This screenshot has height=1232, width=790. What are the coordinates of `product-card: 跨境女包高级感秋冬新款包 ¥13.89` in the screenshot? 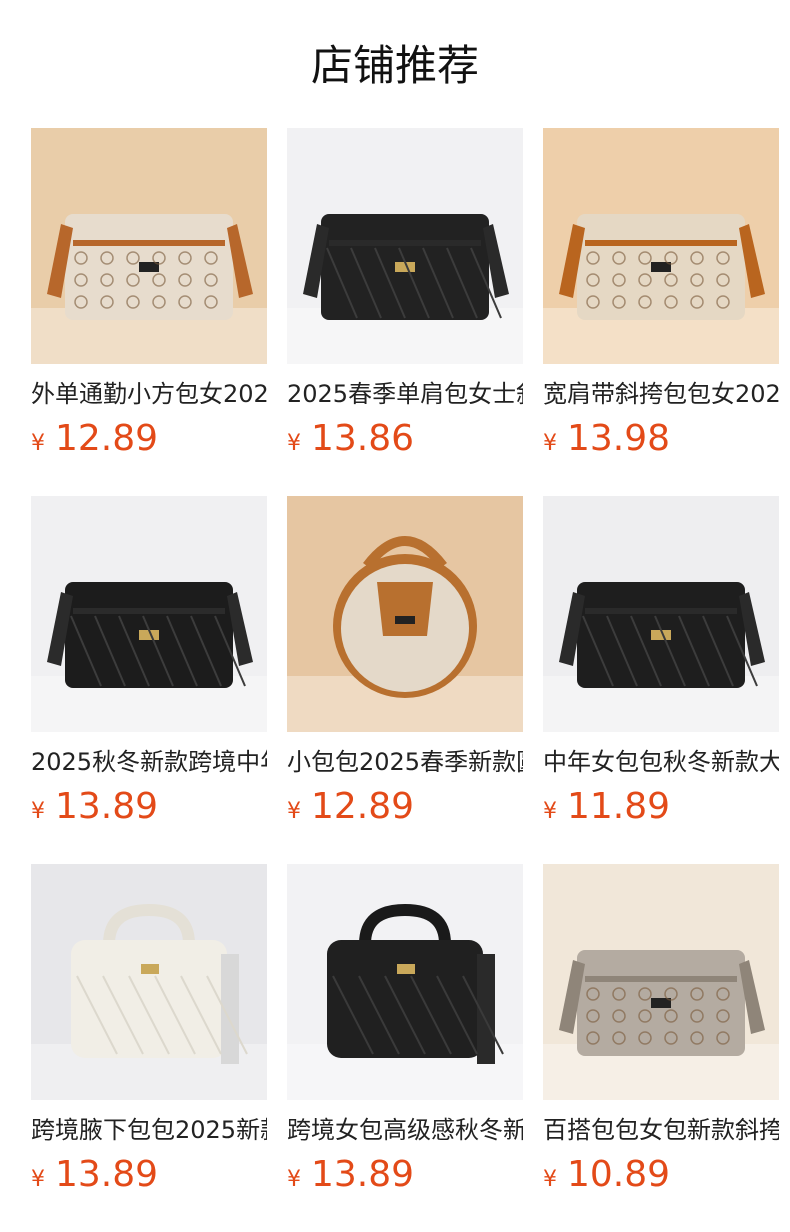 It's located at (405, 1033).